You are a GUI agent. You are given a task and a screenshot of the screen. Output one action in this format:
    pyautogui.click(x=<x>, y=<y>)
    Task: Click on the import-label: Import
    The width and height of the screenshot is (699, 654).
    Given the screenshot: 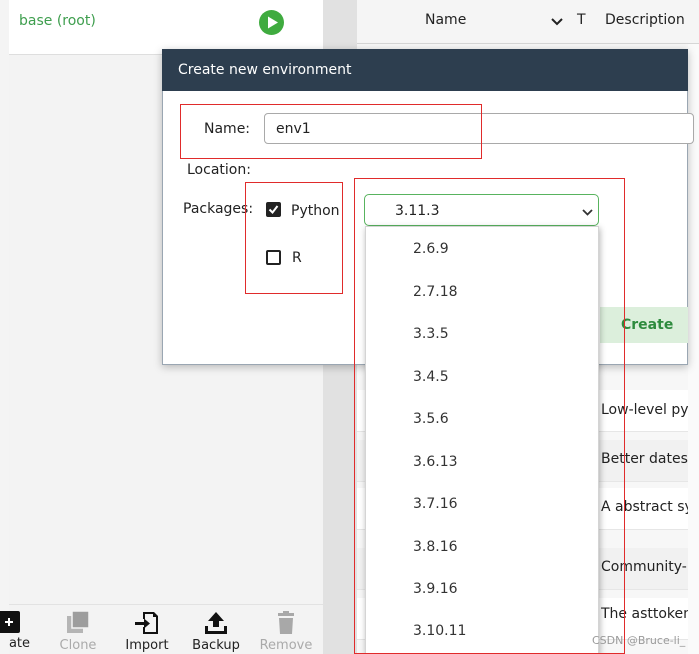 What is the action you would take?
    pyautogui.click(x=147, y=645)
    